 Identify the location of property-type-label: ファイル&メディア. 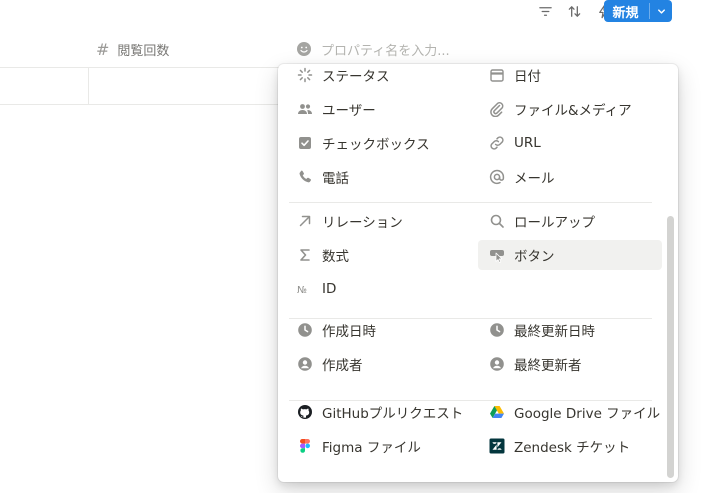
(573, 111).